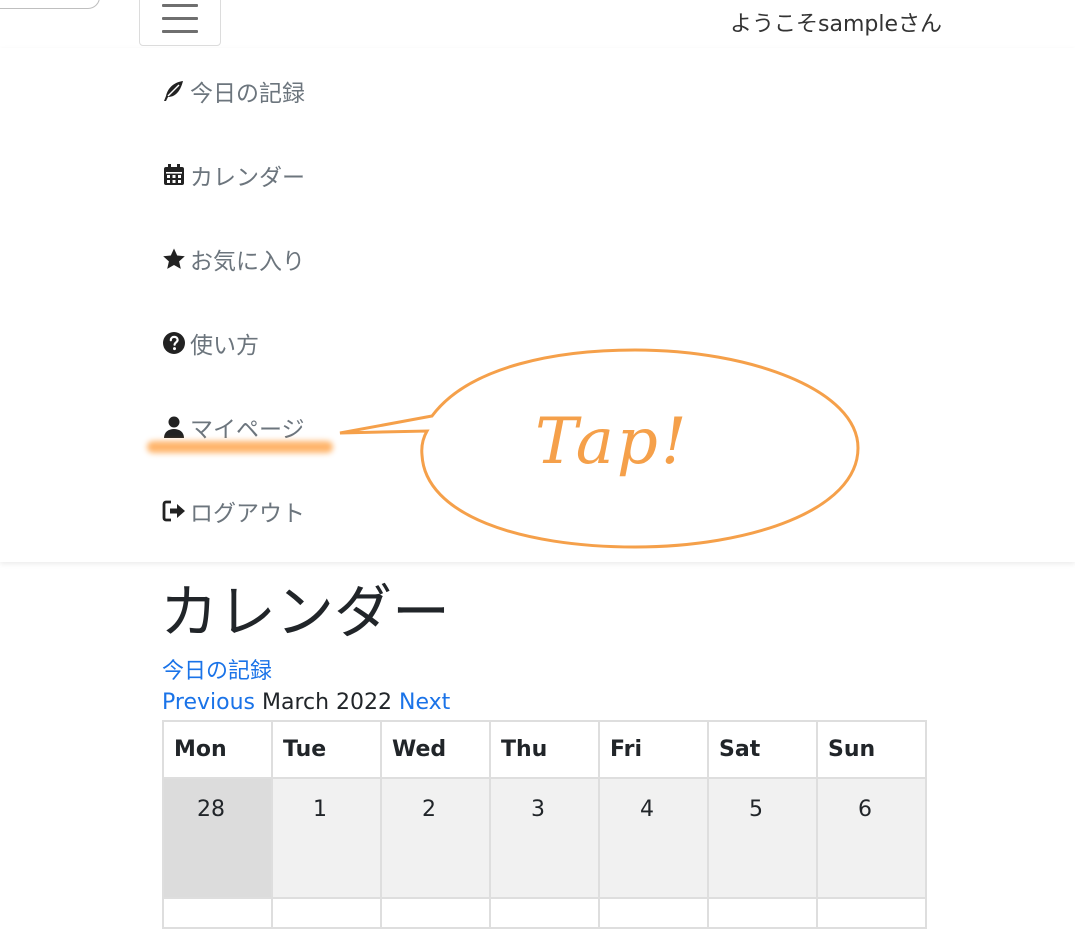 The width and height of the screenshot is (1075, 929). What do you see at coordinates (429, 809) in the screenshot?
I see `day-number: 2` at bounding box center [429, 809].